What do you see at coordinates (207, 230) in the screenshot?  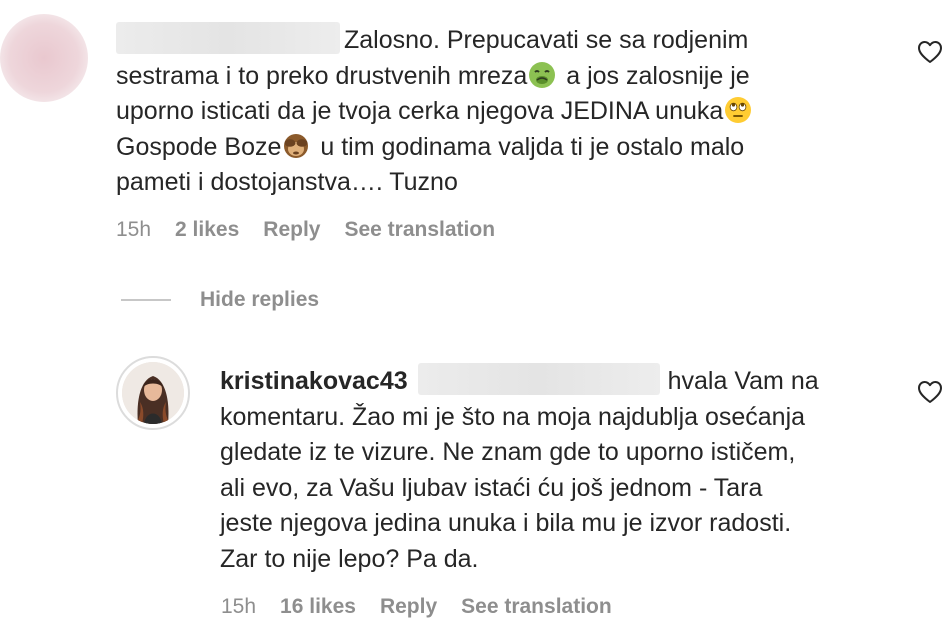 I see `comment-likes-count: 2 likes` at bounding box center [207, 230].